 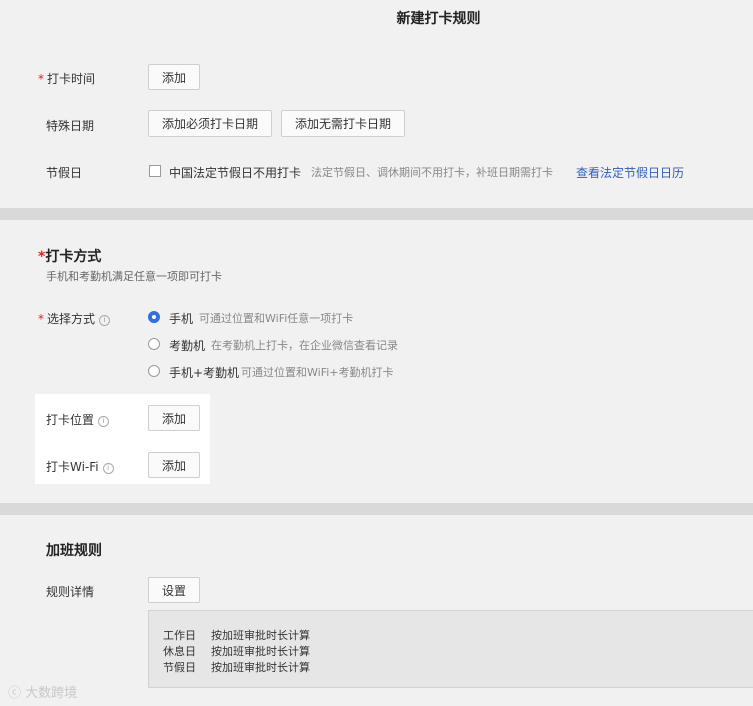 What do you see at coordinates (174, 418) in the screenshot?
I see `add-location-button: 添加` at bounding box center [174, 418].